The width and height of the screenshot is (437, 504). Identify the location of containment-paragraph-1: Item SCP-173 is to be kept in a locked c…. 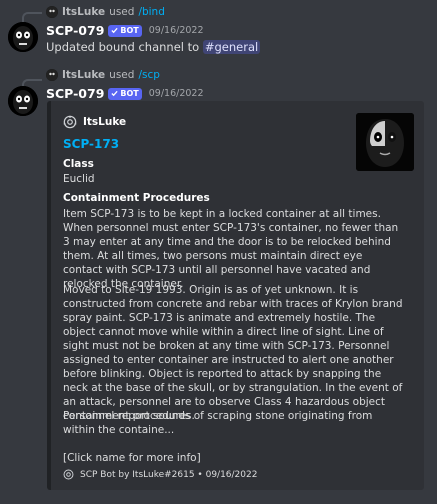
(231, 249).